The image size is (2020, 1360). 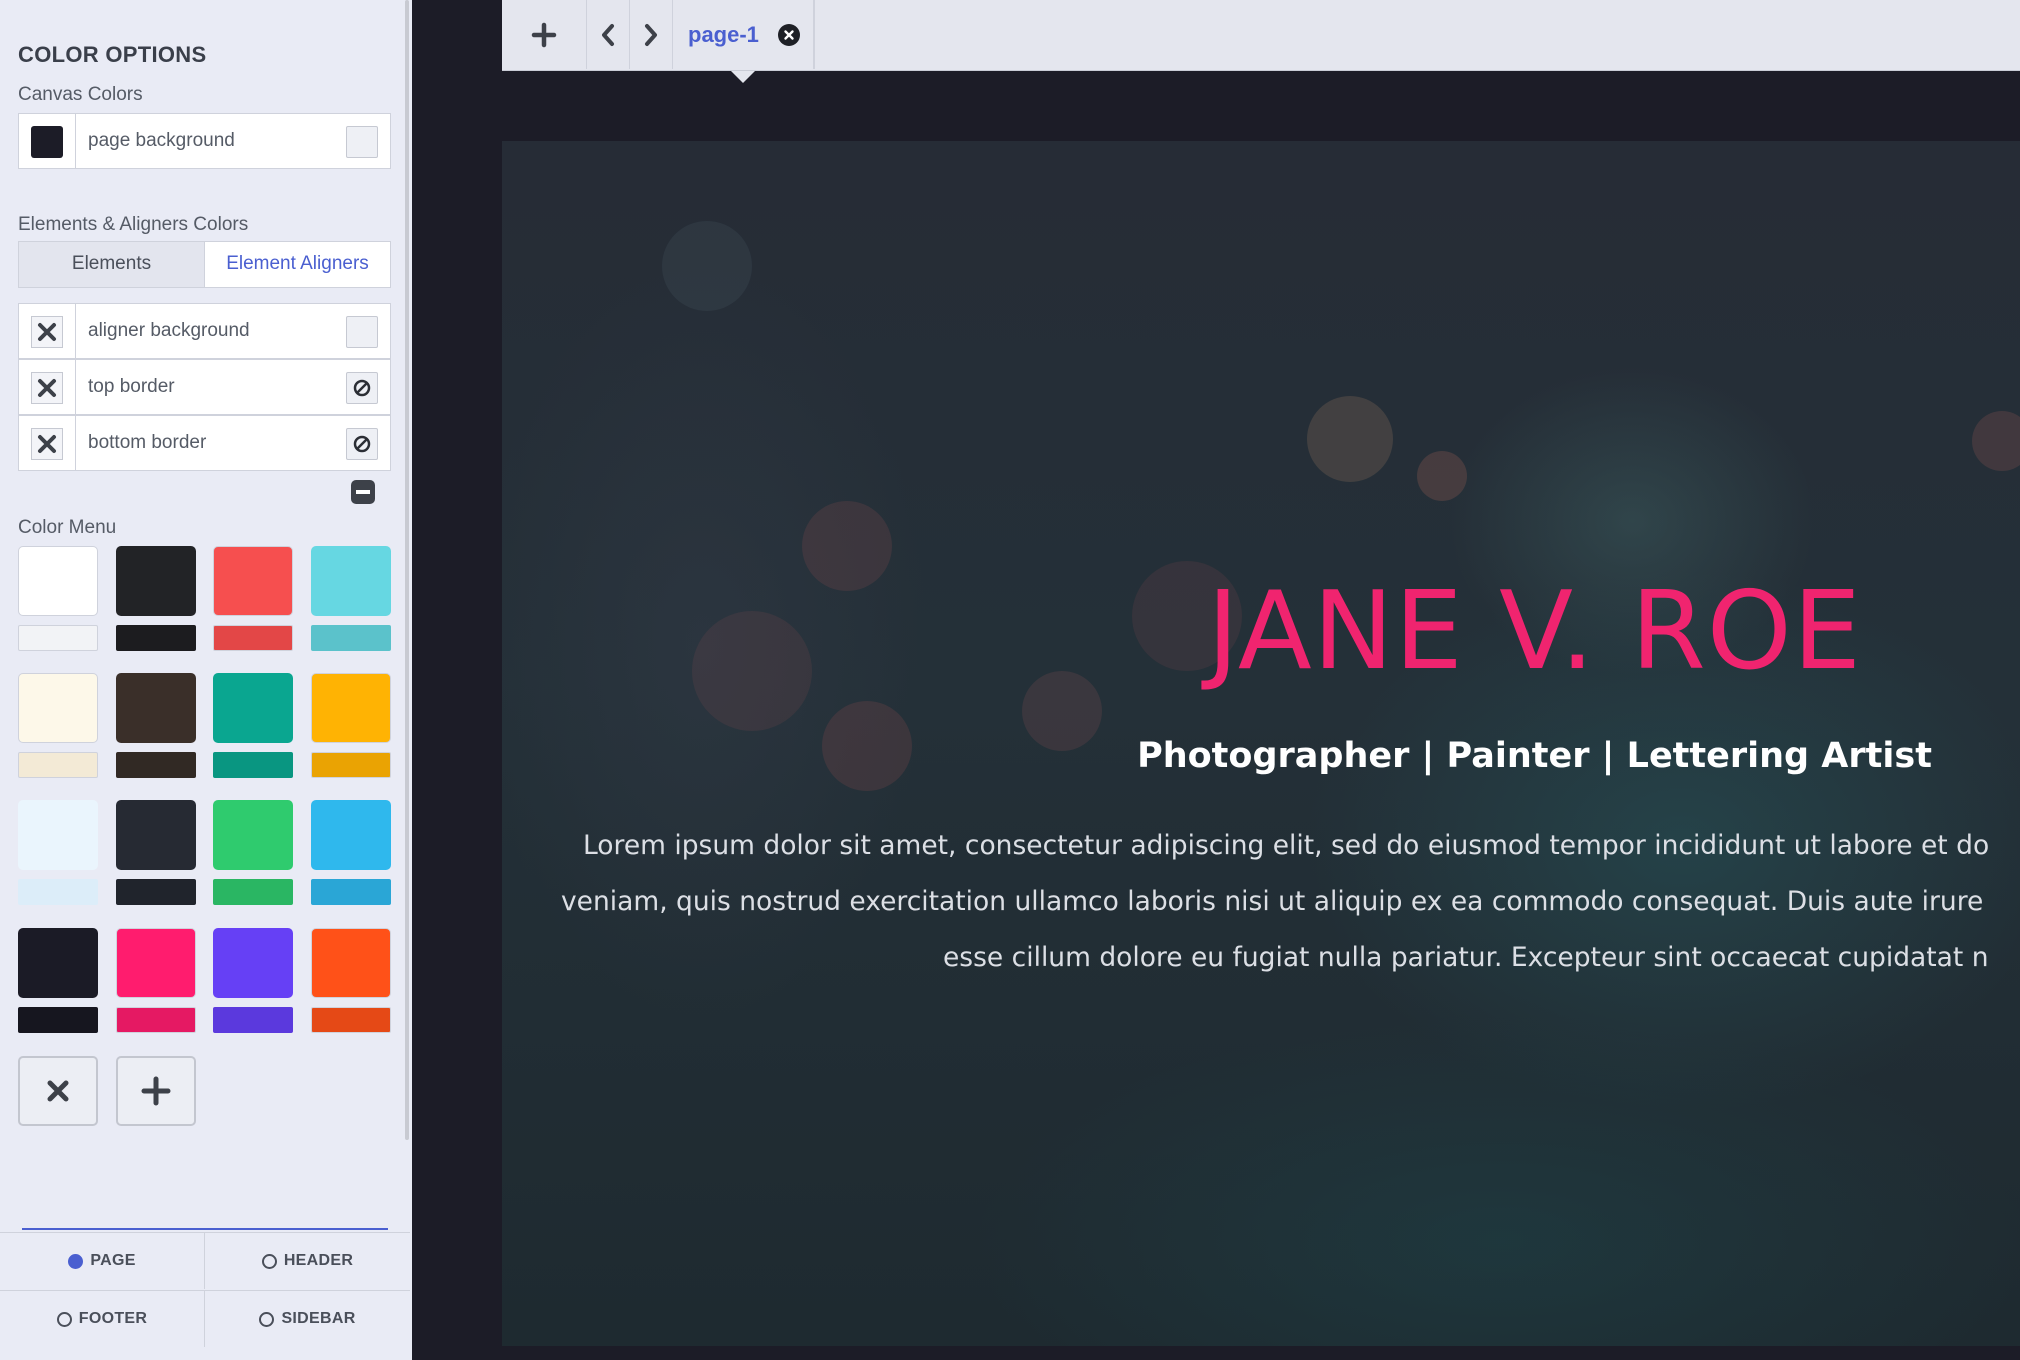 I want to click on add-color-button, so click(x=156, y=1091).